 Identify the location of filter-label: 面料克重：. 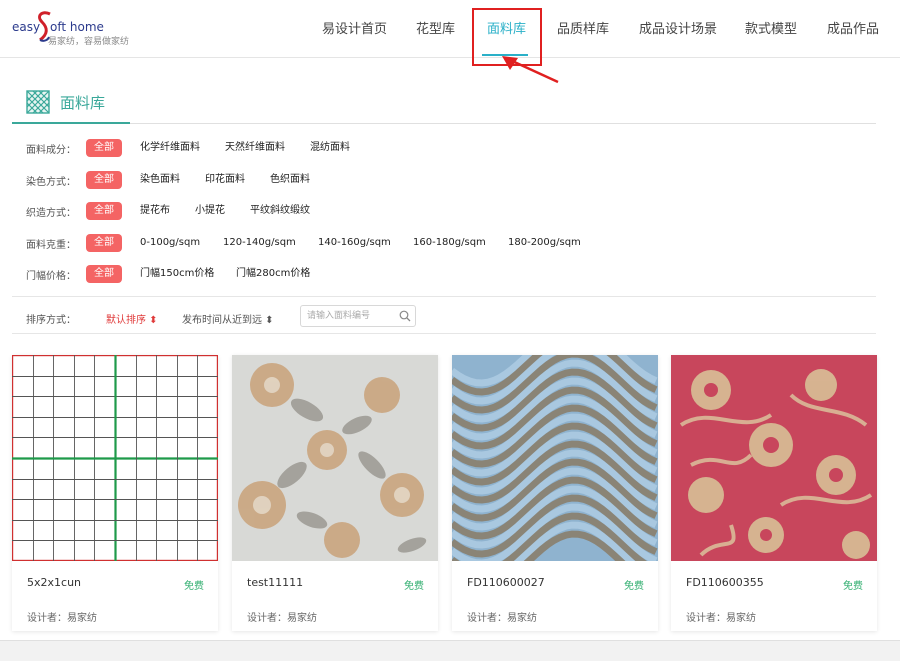
(51, 245).